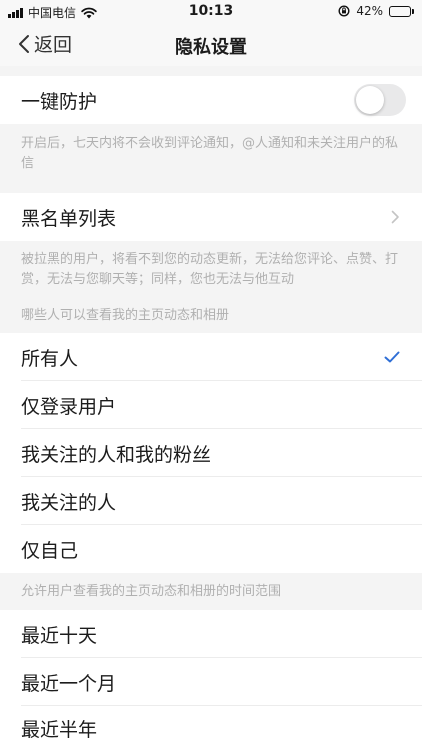  I want to click on status-right: 42%, so click(376, 11).